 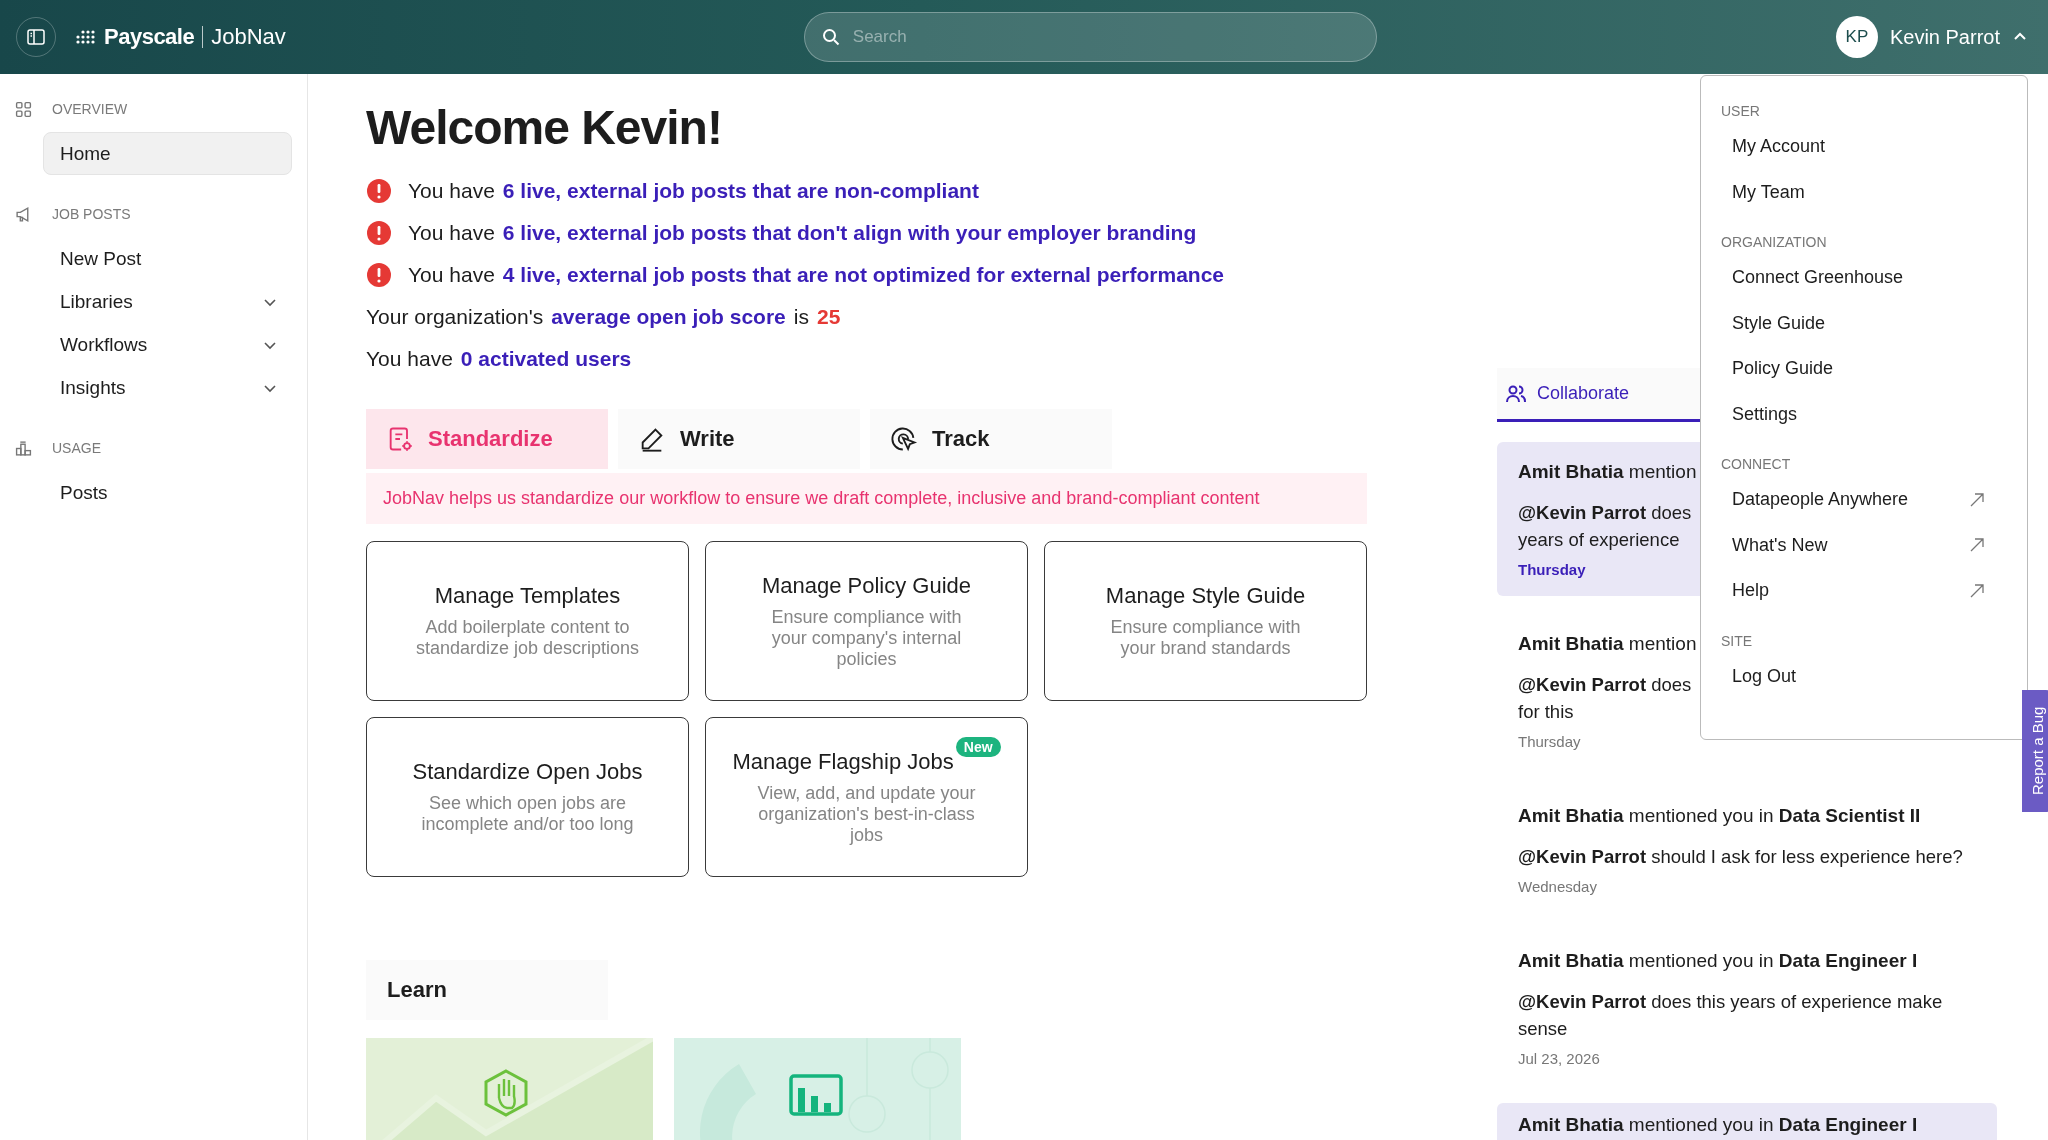 I want to click on sidebar-icon, so click(x=36, y=37).